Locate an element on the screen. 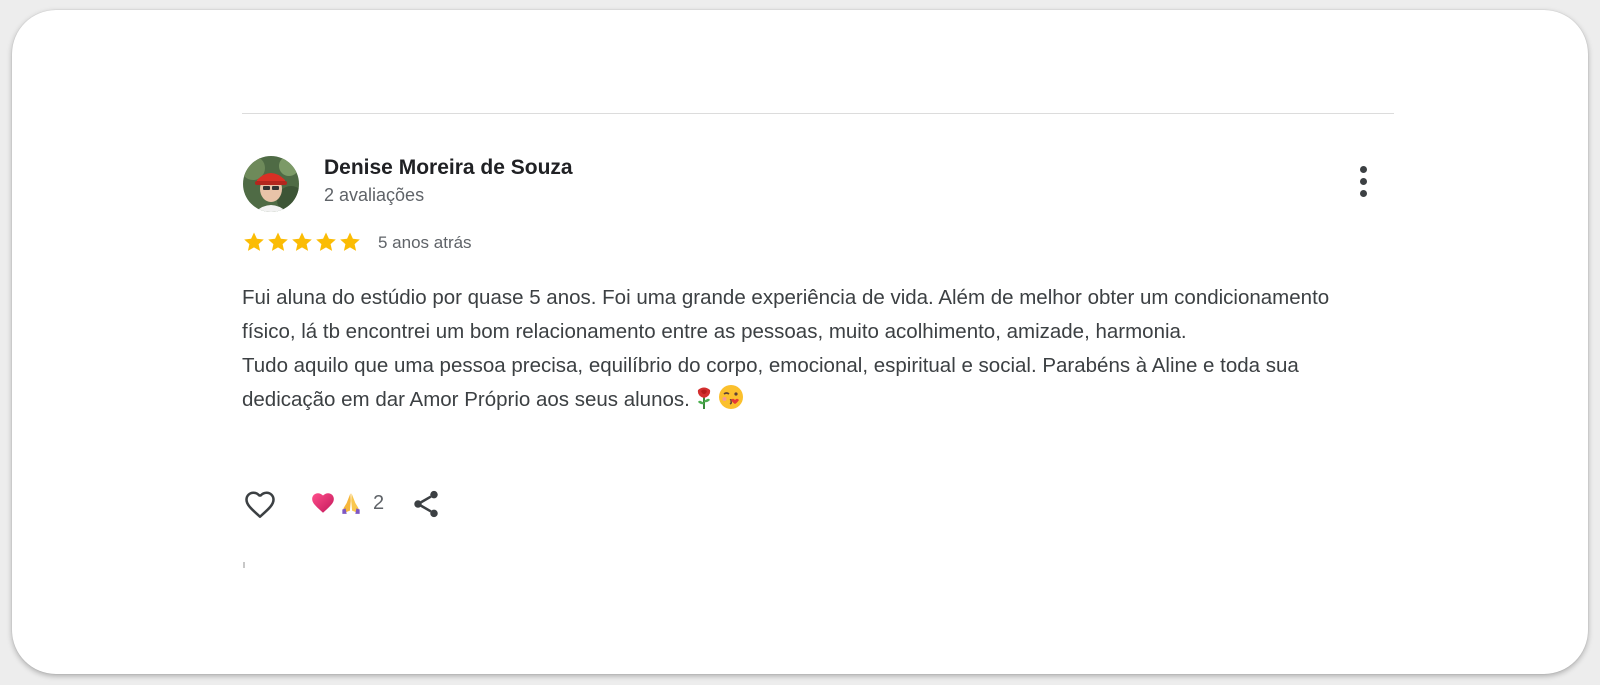 The image size is (1600, 685). share-button is located at coordinates (426, 504).